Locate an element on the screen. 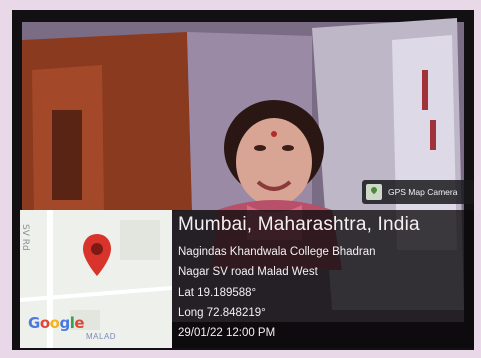  app-badge: GPS Map Camera is located at coordinates (418, 192).